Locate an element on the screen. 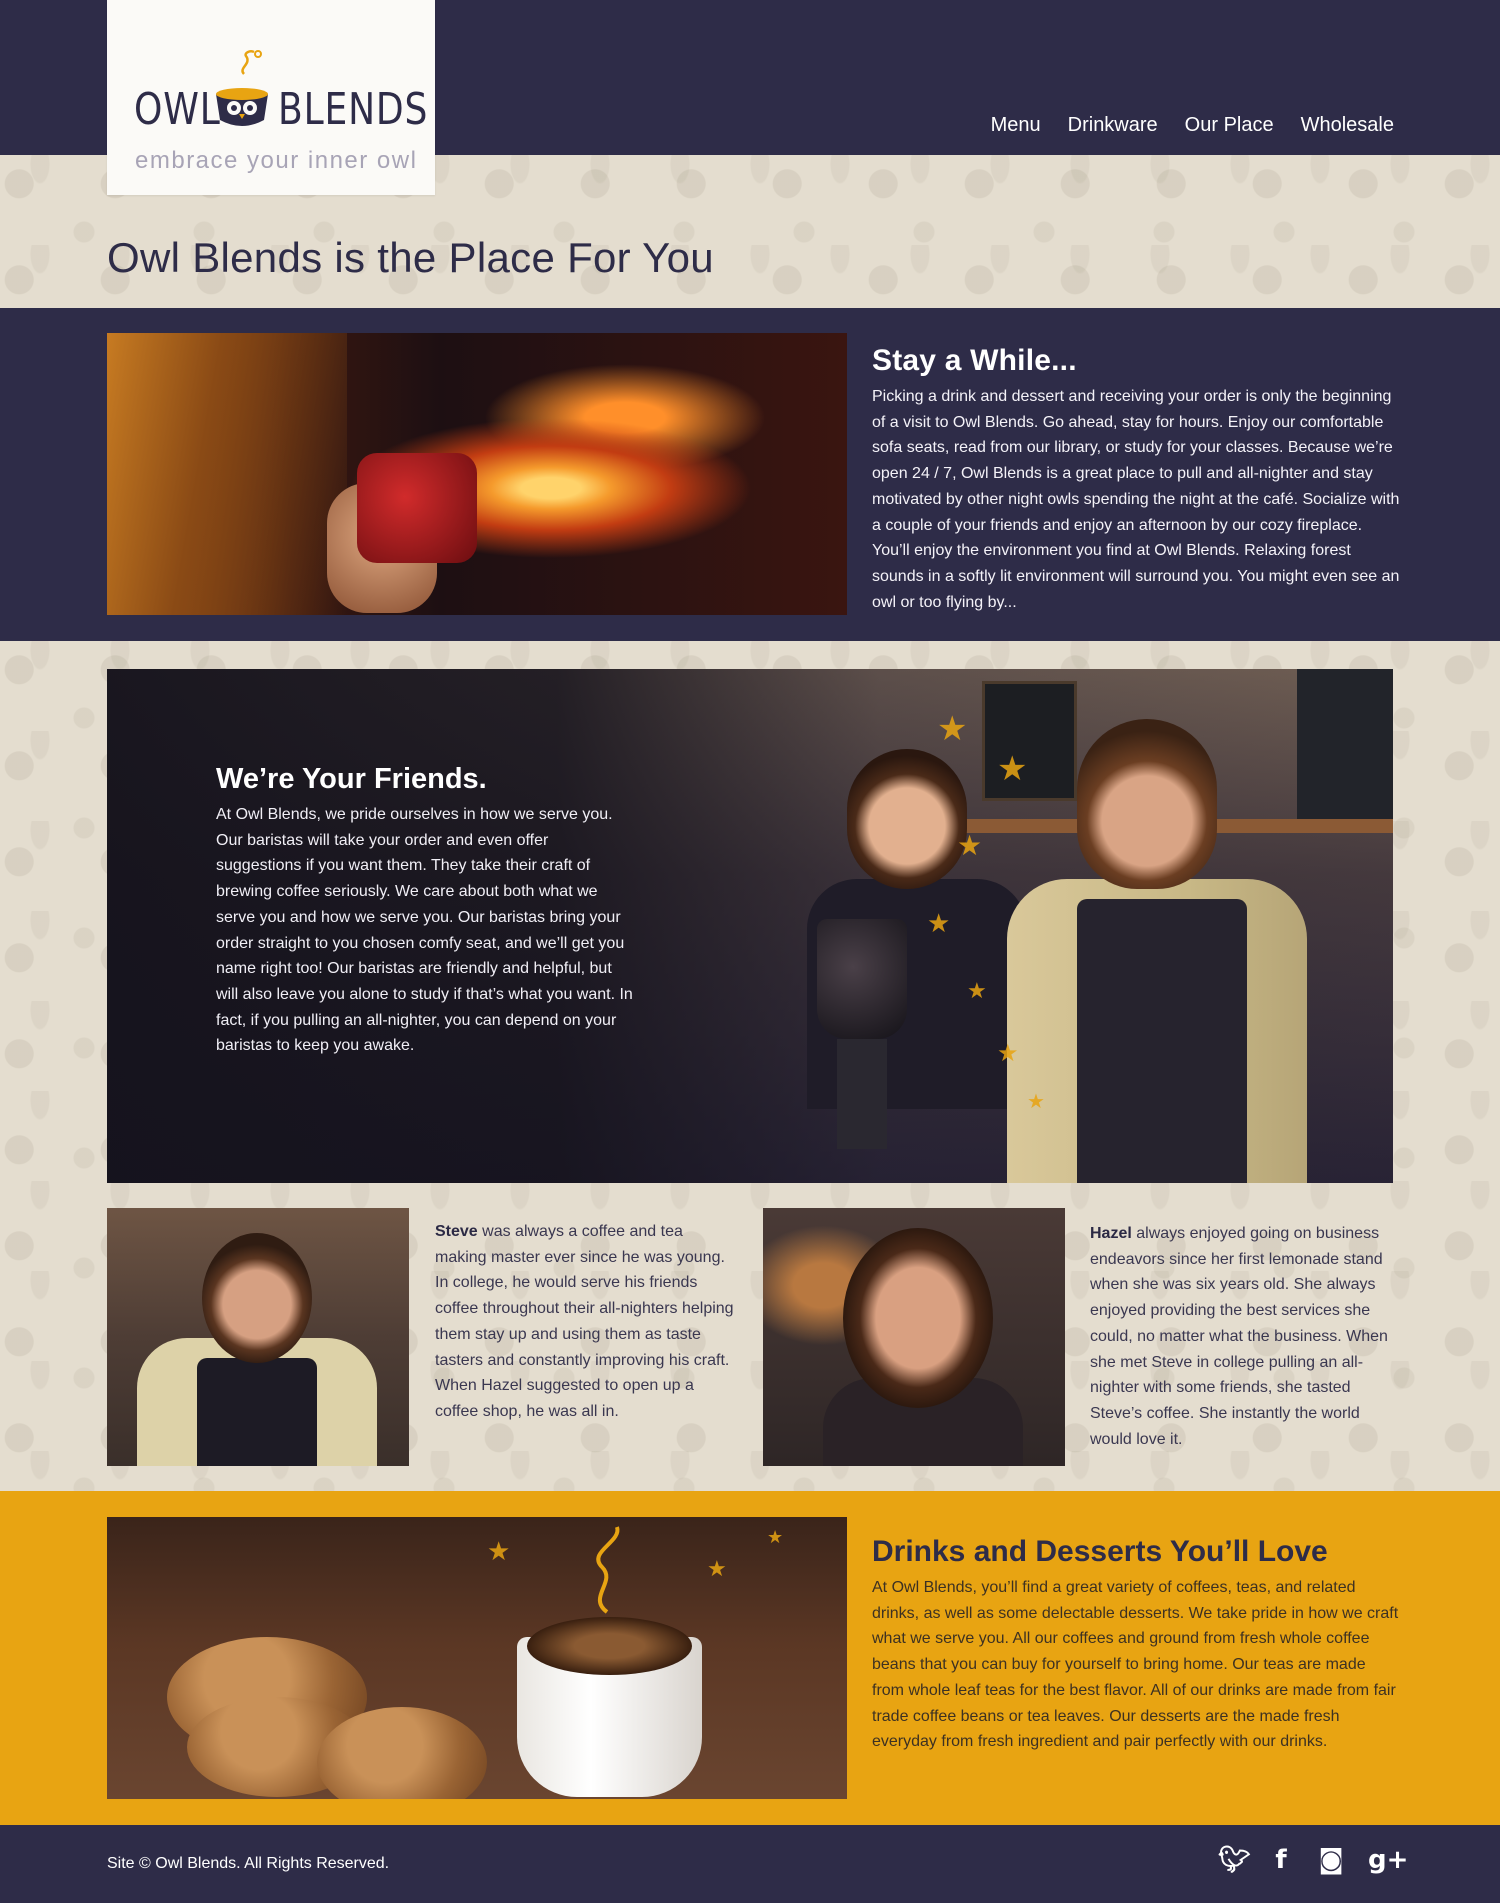 The width and height of the screenshot is (1500, 1903). steve-name: Steve is located at coordinates (456, 1231).